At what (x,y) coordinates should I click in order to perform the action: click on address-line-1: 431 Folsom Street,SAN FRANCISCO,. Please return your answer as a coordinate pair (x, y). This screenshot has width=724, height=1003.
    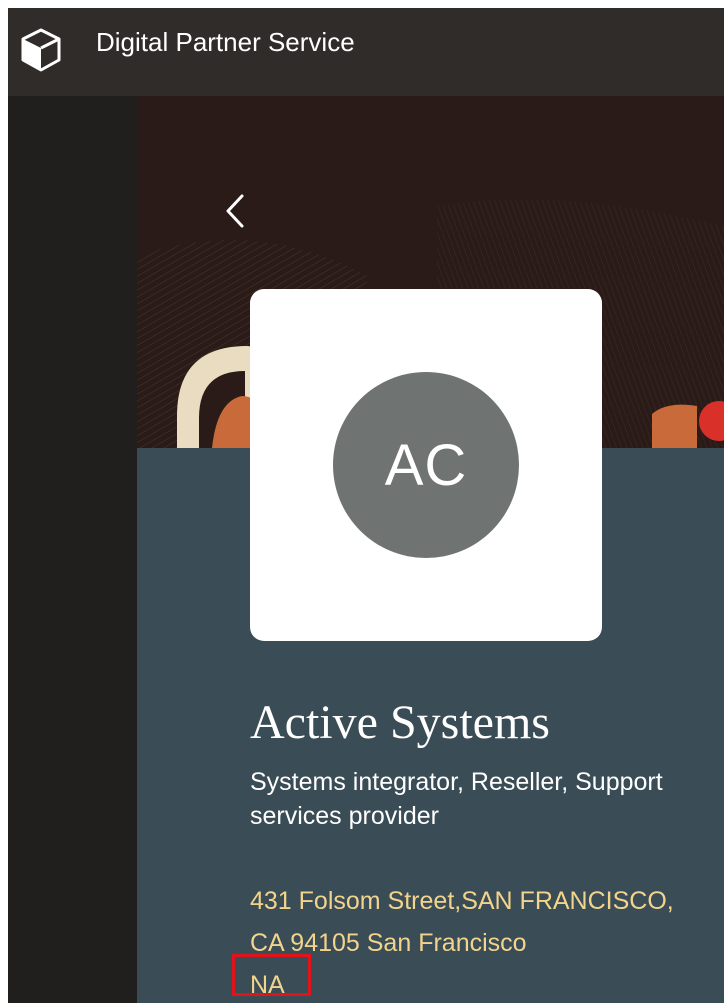
    Looking at the image, I should click on (462, 901).